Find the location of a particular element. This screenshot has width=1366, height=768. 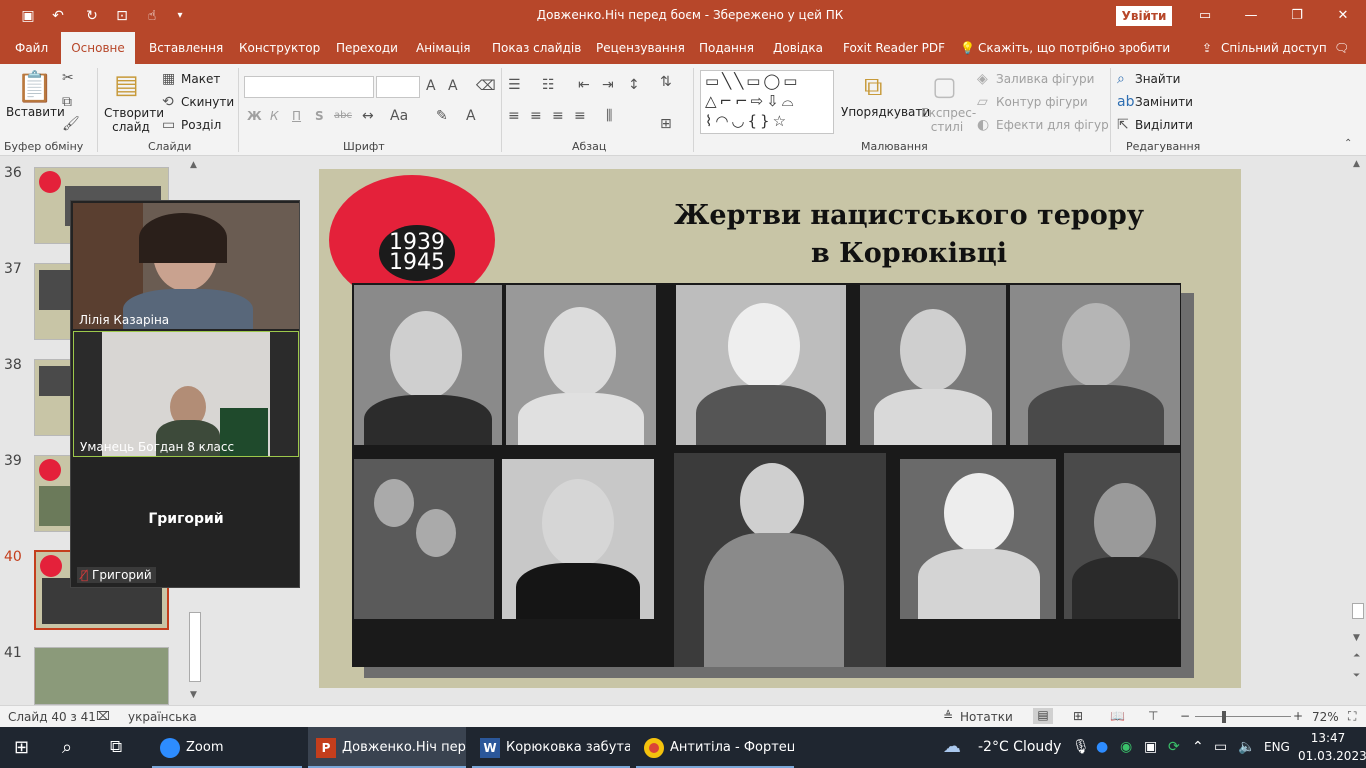

clear-formatting-icon: ⌫ is located at coordinates (486, 86).